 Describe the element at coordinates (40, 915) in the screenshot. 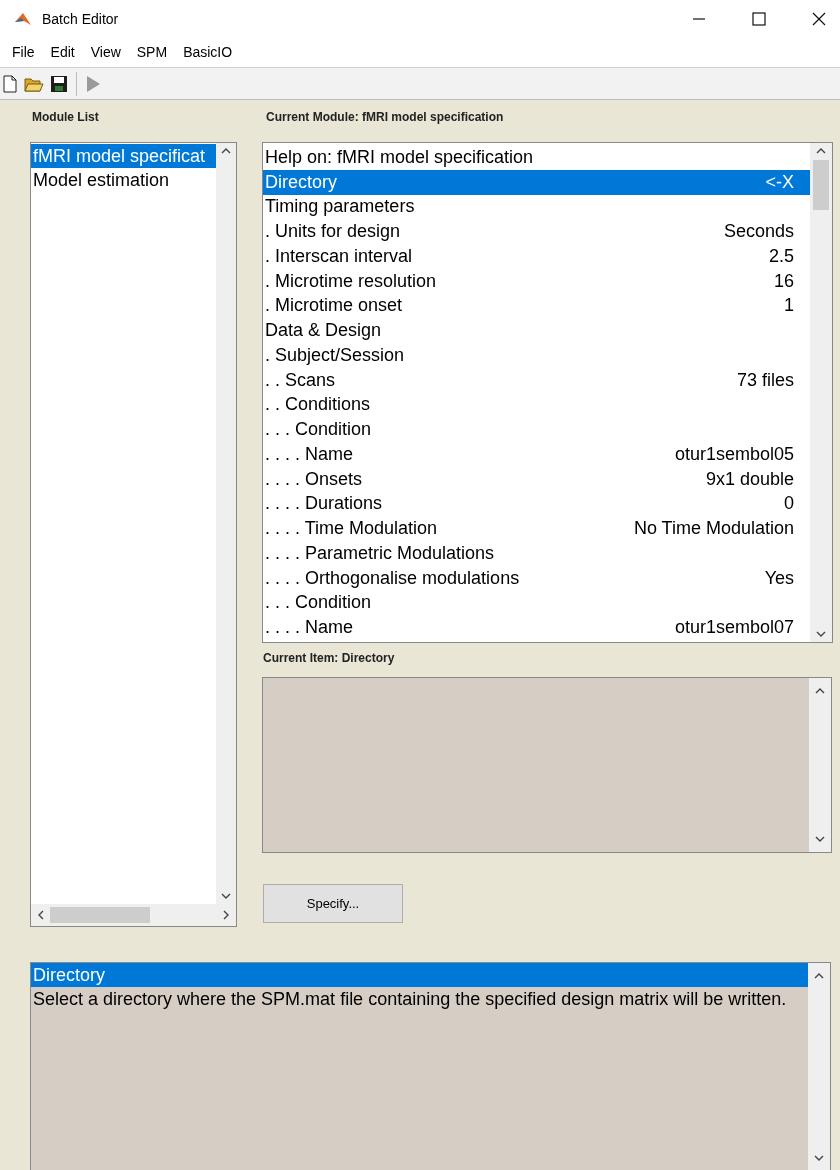

I see `scroll-left-icon` at that location.